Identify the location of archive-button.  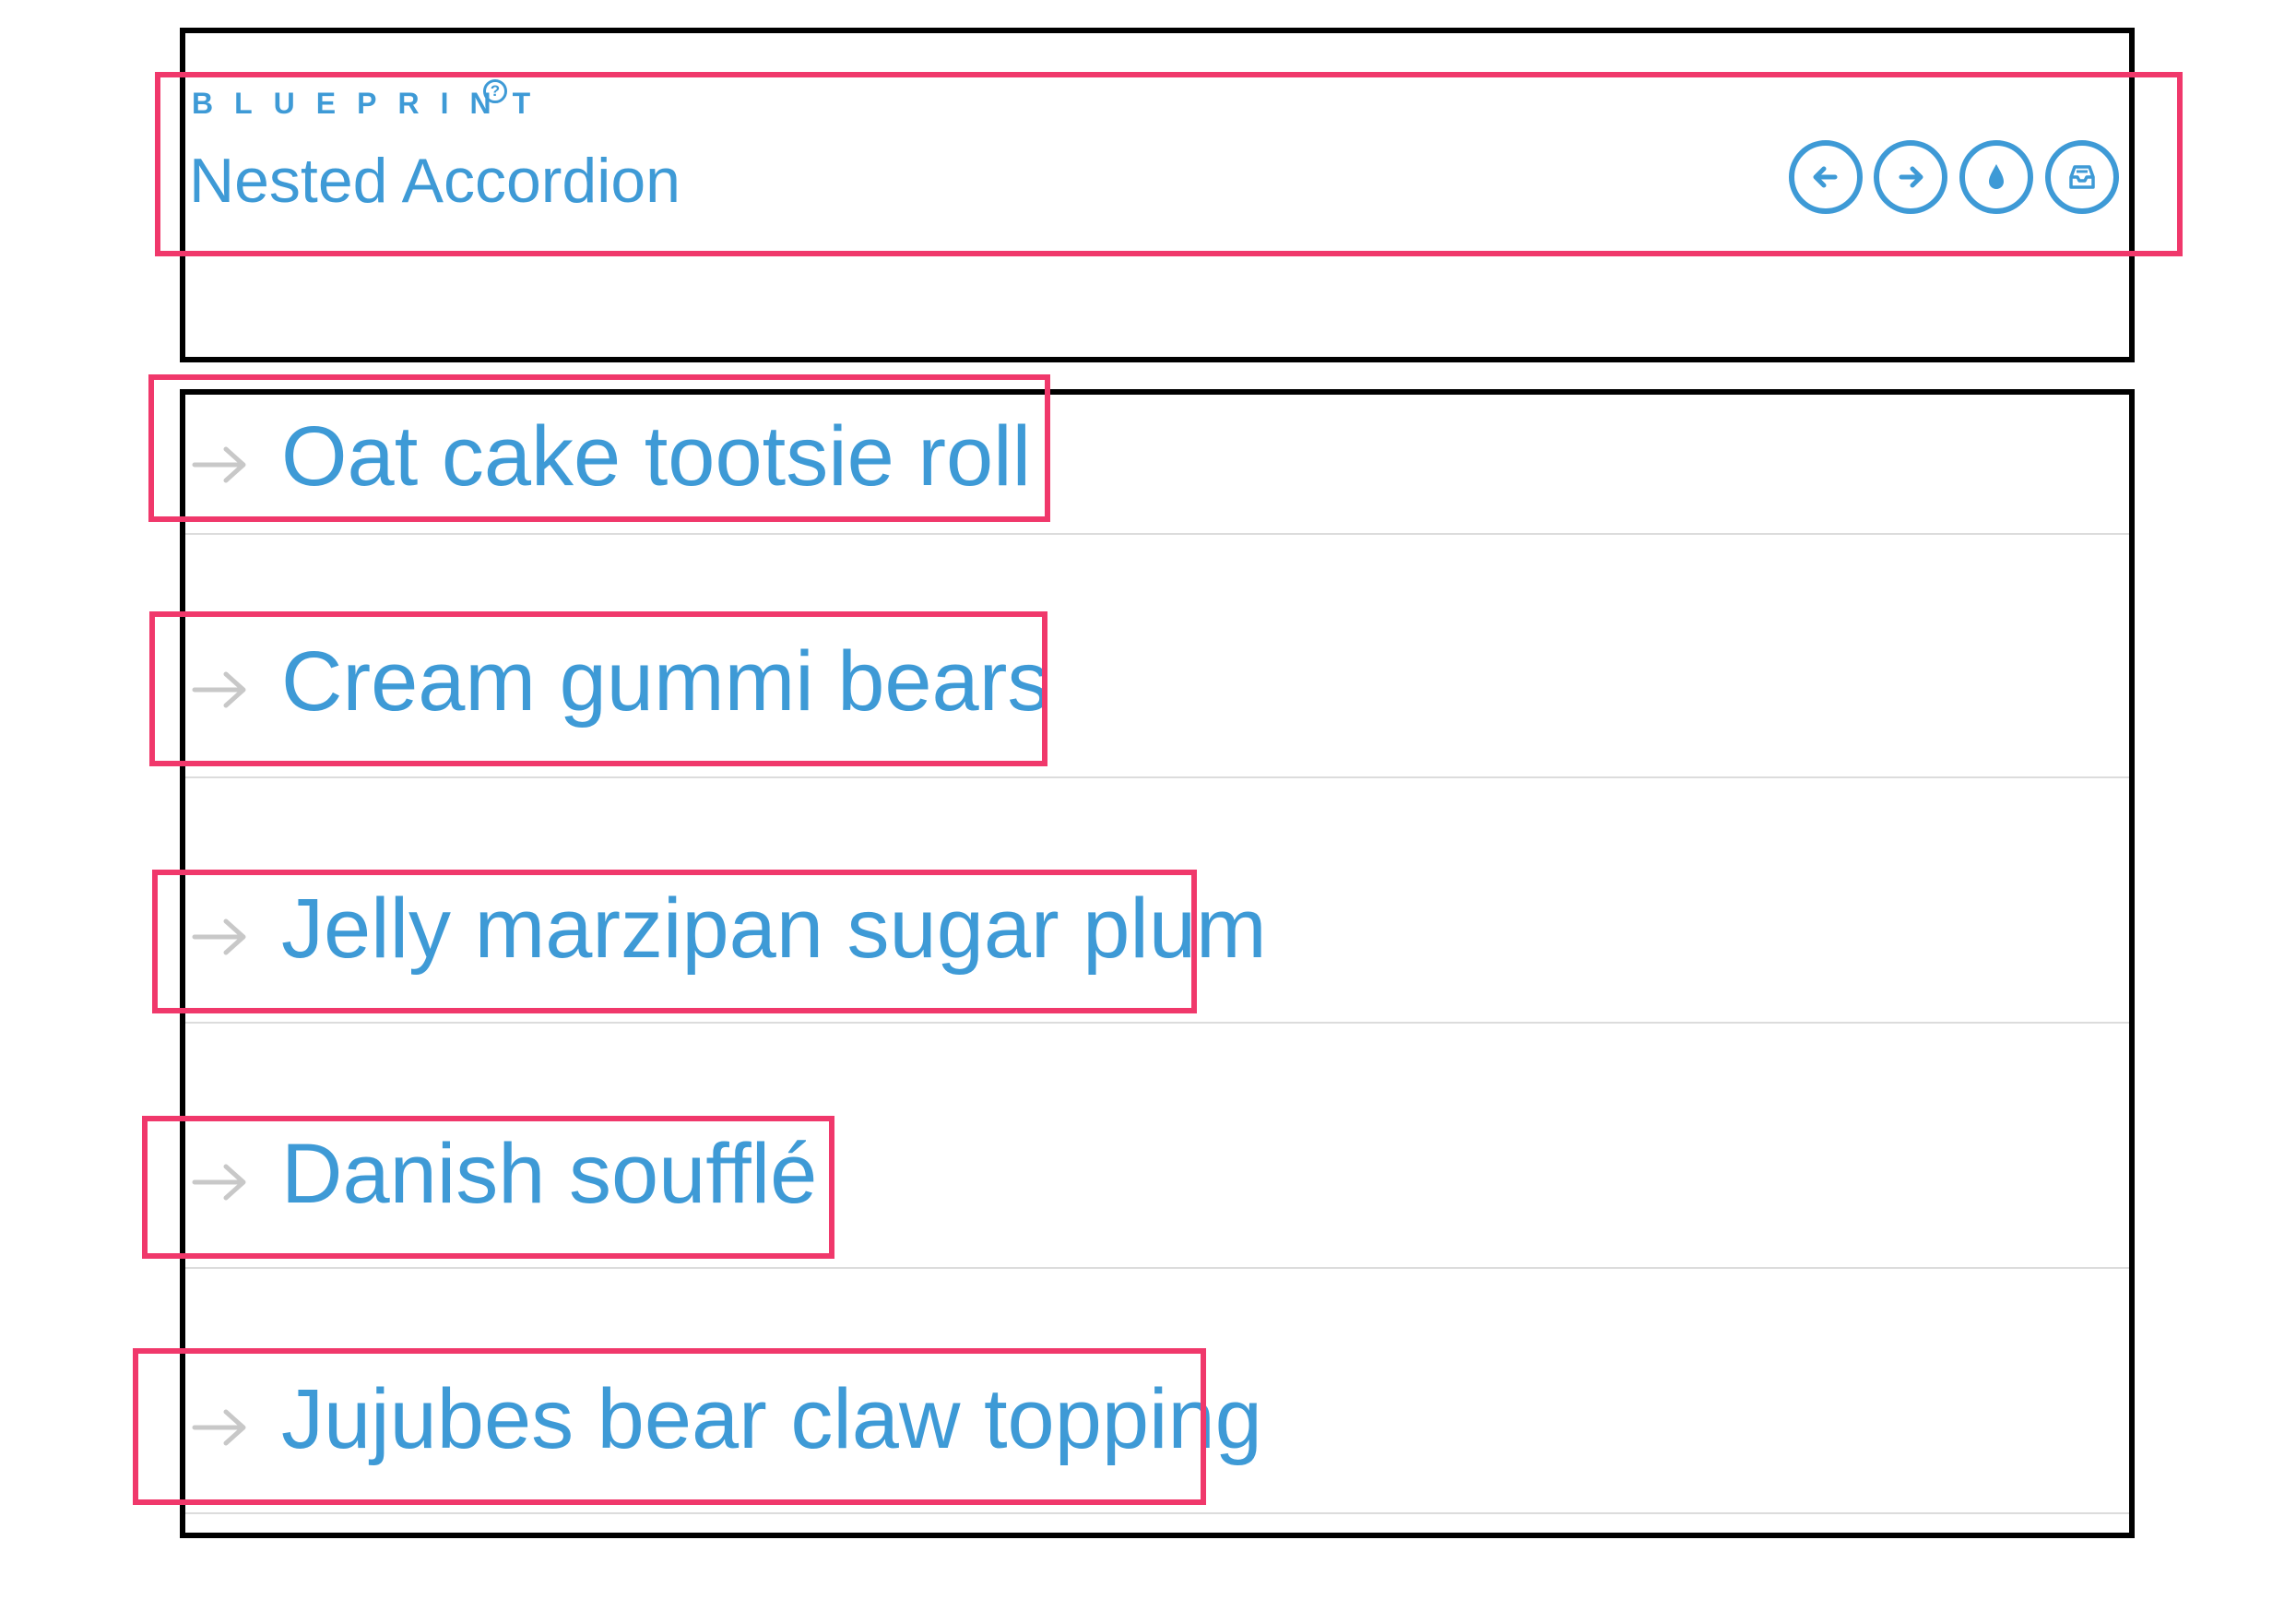
(2082, 177).